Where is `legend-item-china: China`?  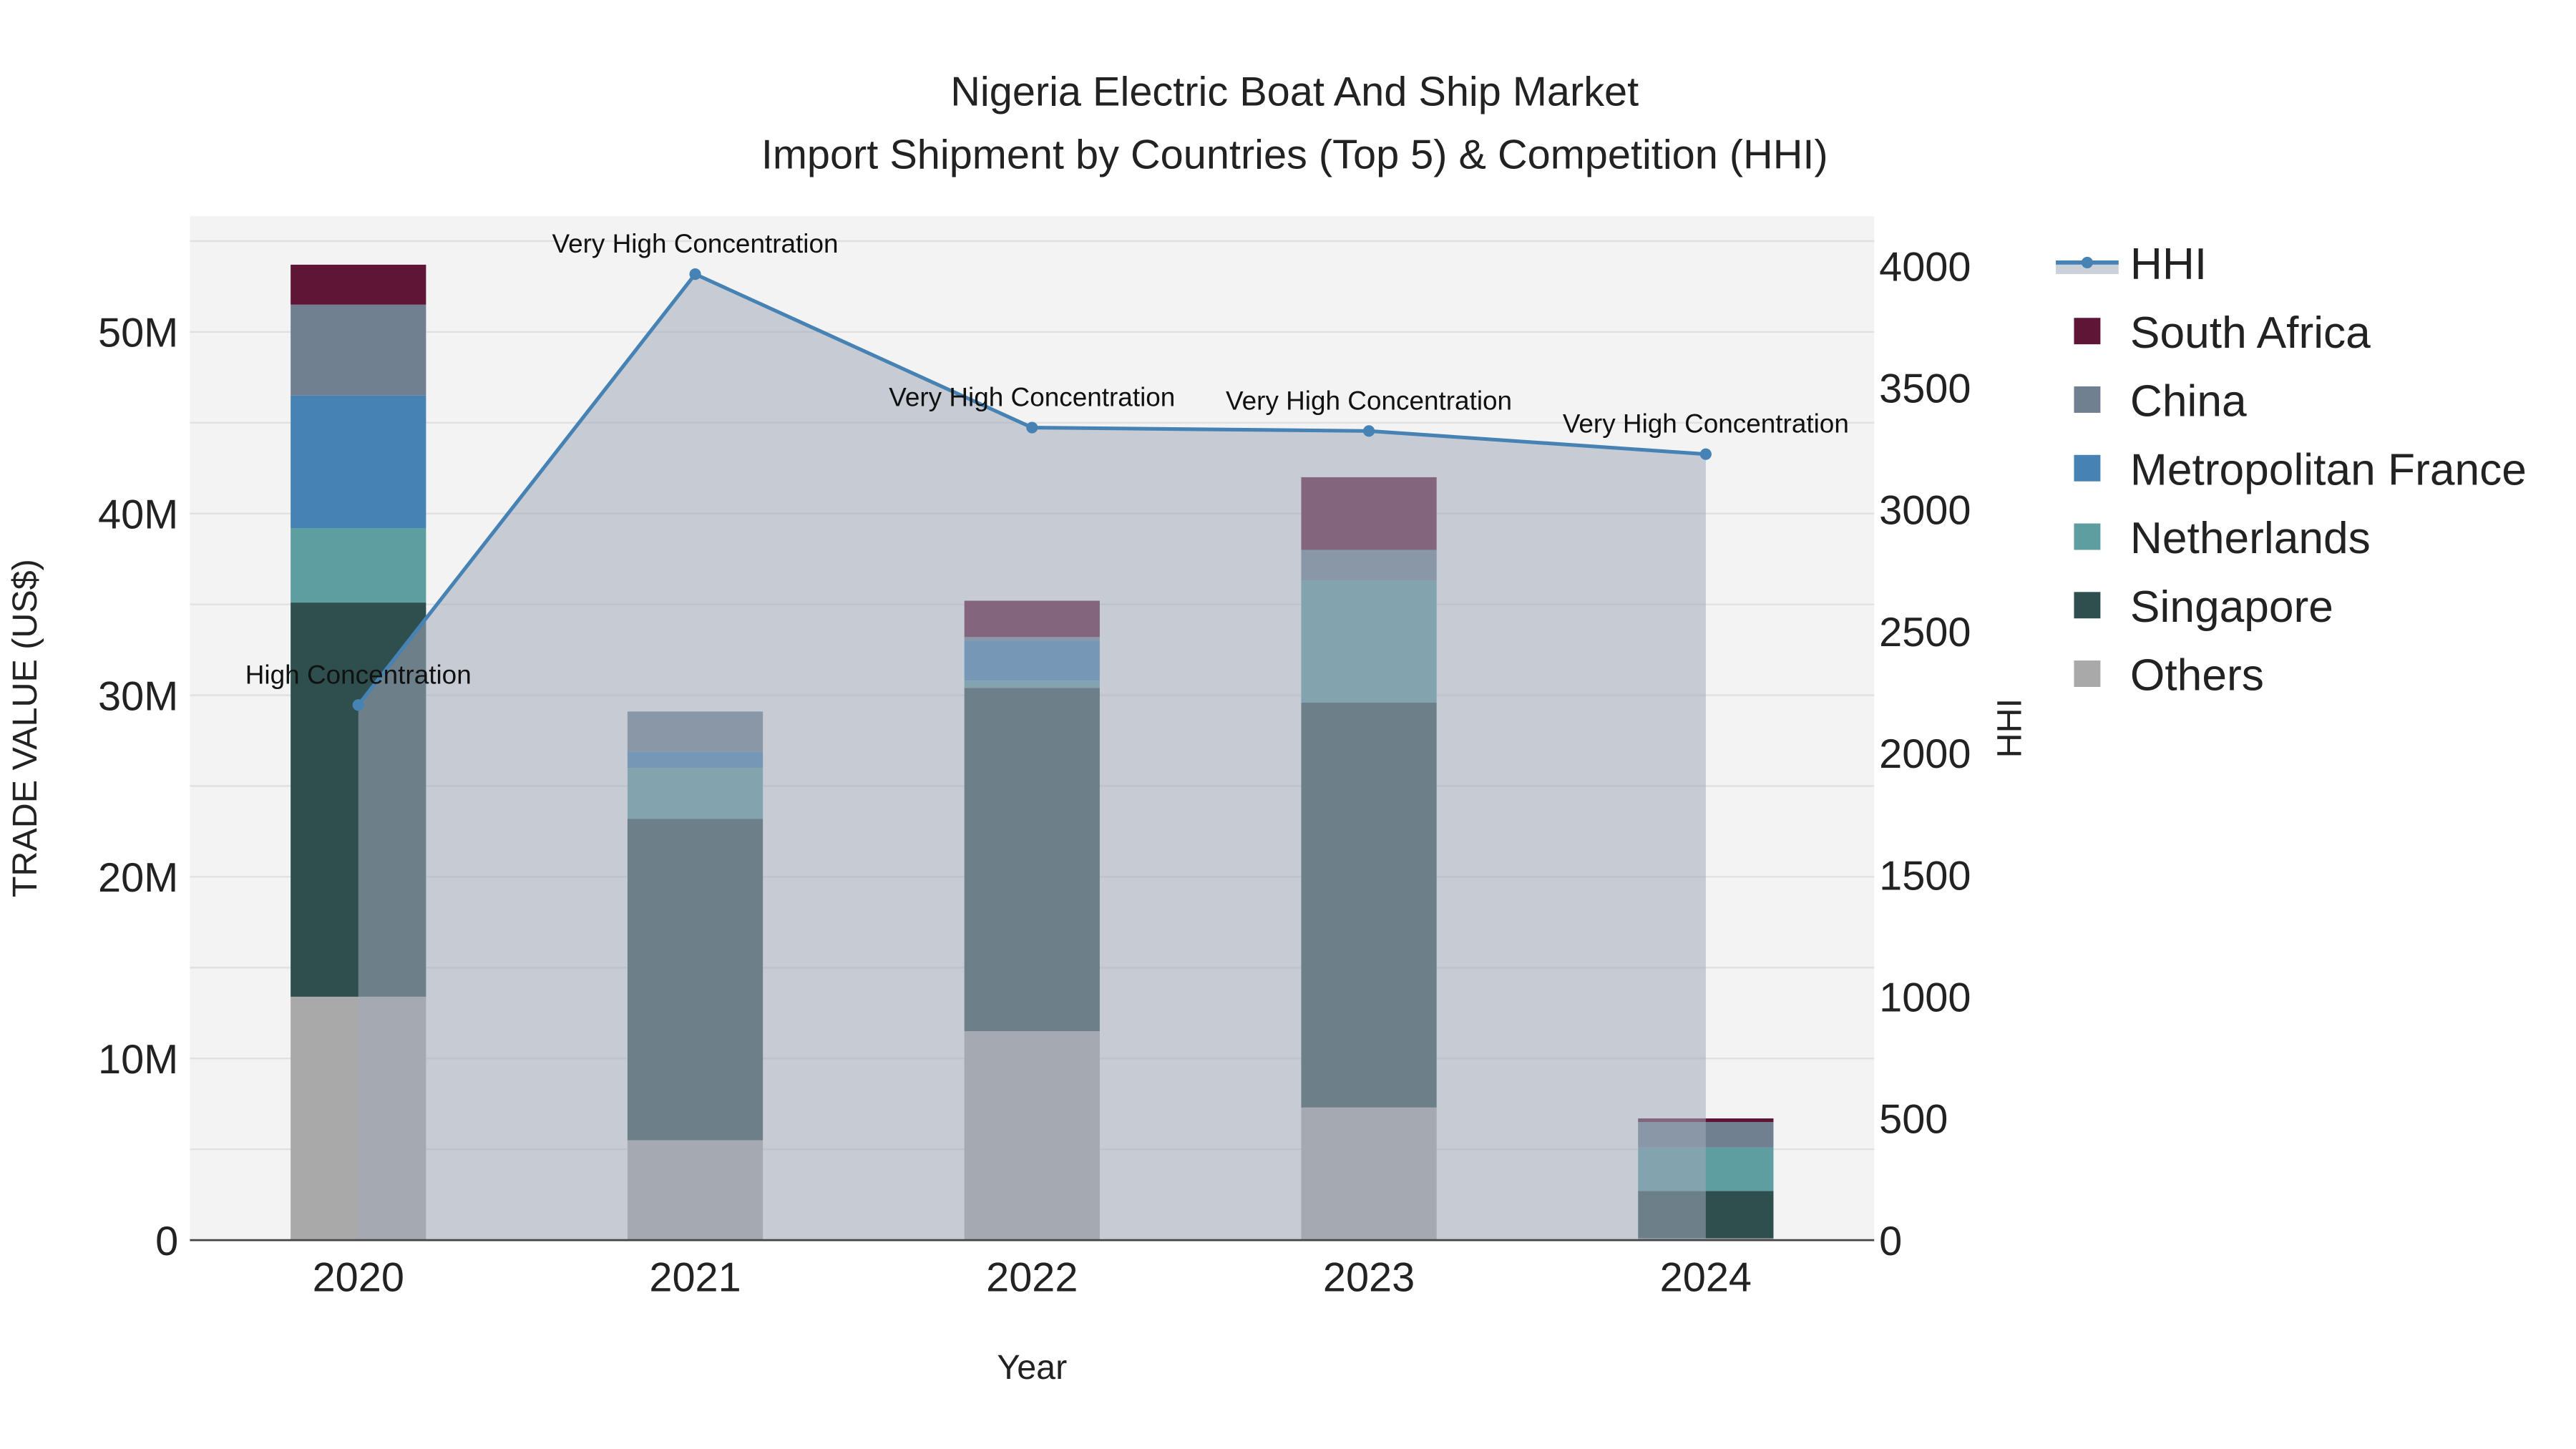
legend-item-china: China is located at coordinates (2160, 401).